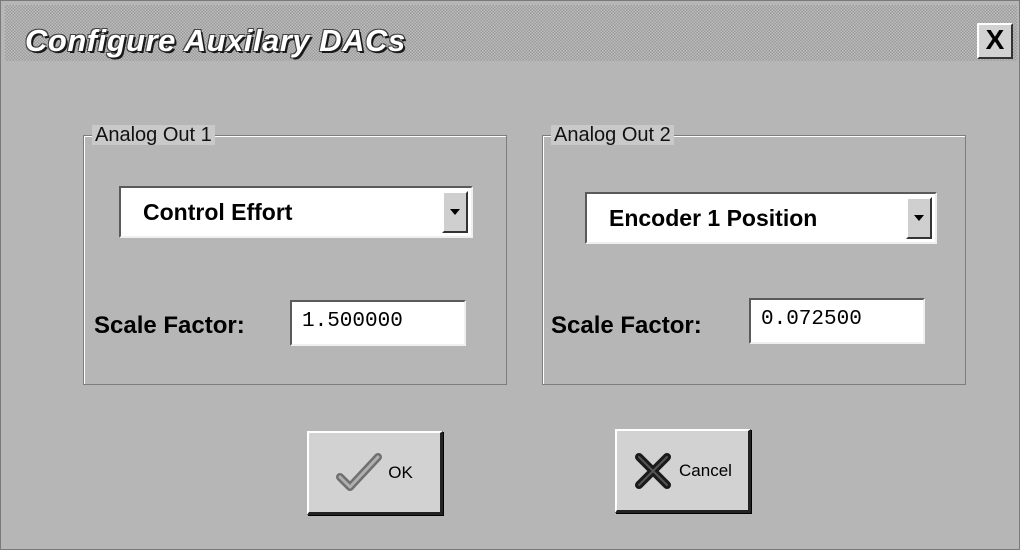 The width and height of the screenshot is (1020, 550). I want to click on analog-out-1-scale-label: Scale Factor:, so click(169, 325).